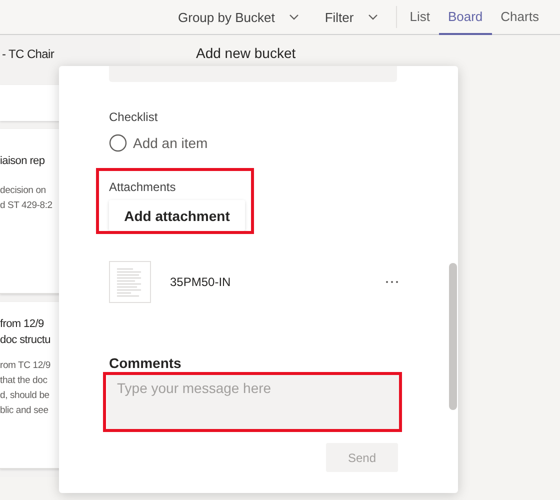 This screenshot has height=500, width=560. Describe the element at coordinates (520, 17) in the screenshot. I see `view-tab: Charts` at that location.